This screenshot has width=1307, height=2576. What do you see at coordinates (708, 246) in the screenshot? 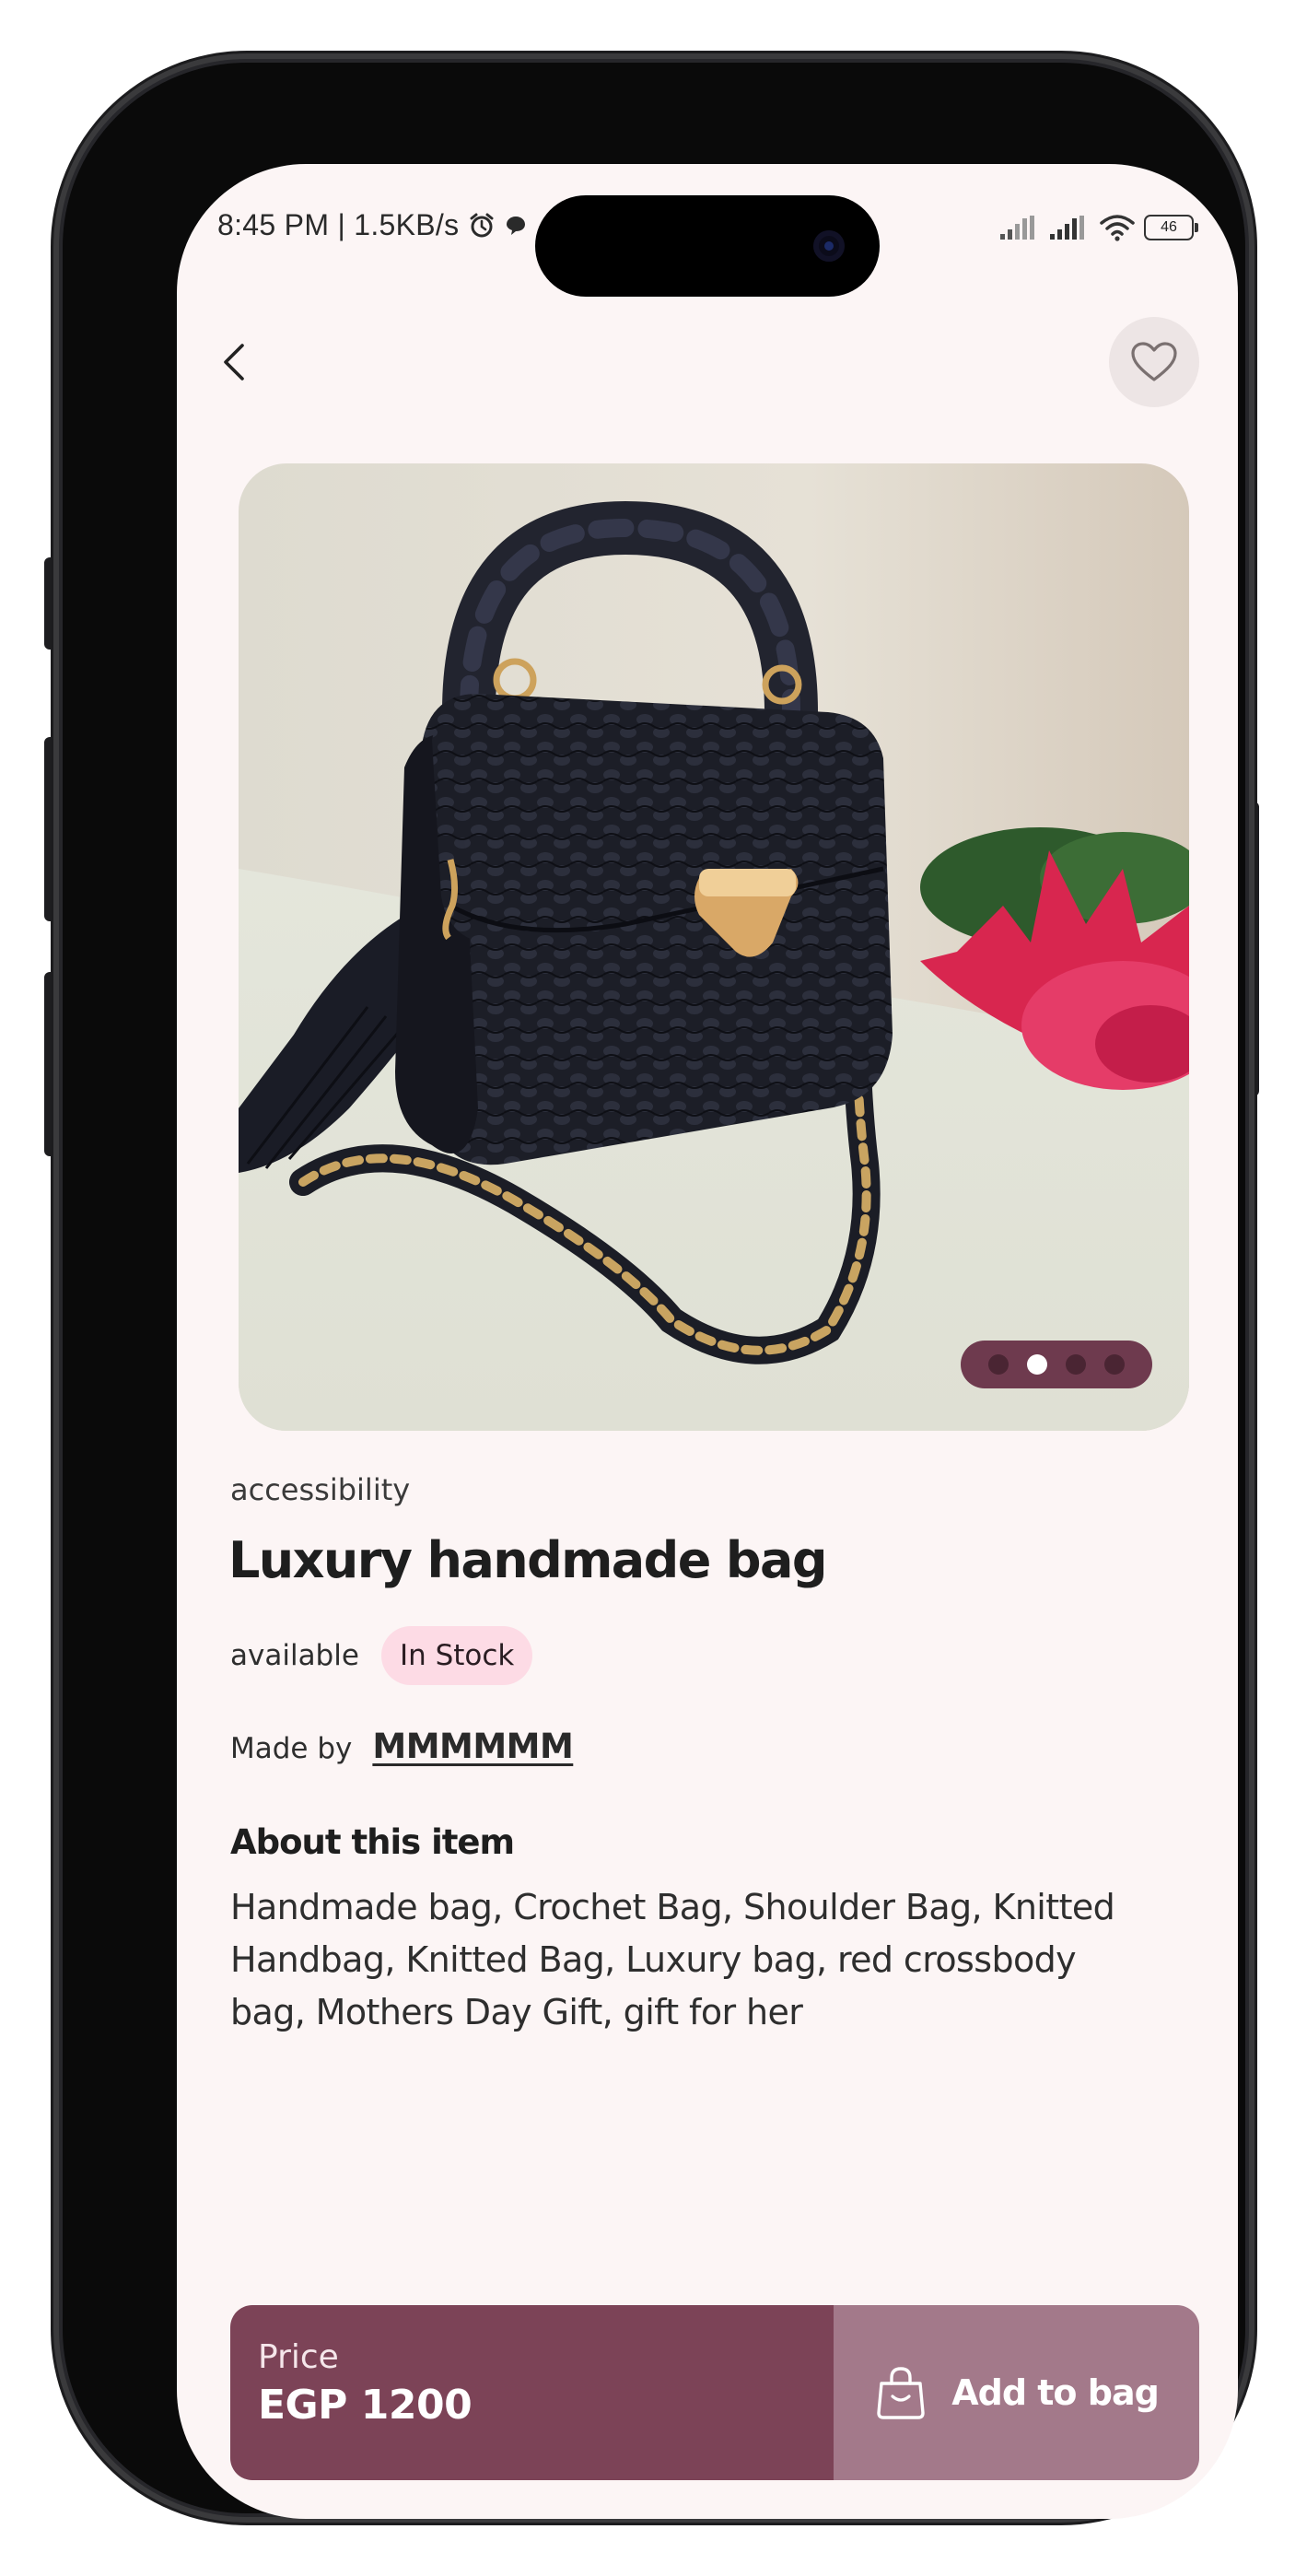
I see `dynamic-island` at bounding box center [708, 246].